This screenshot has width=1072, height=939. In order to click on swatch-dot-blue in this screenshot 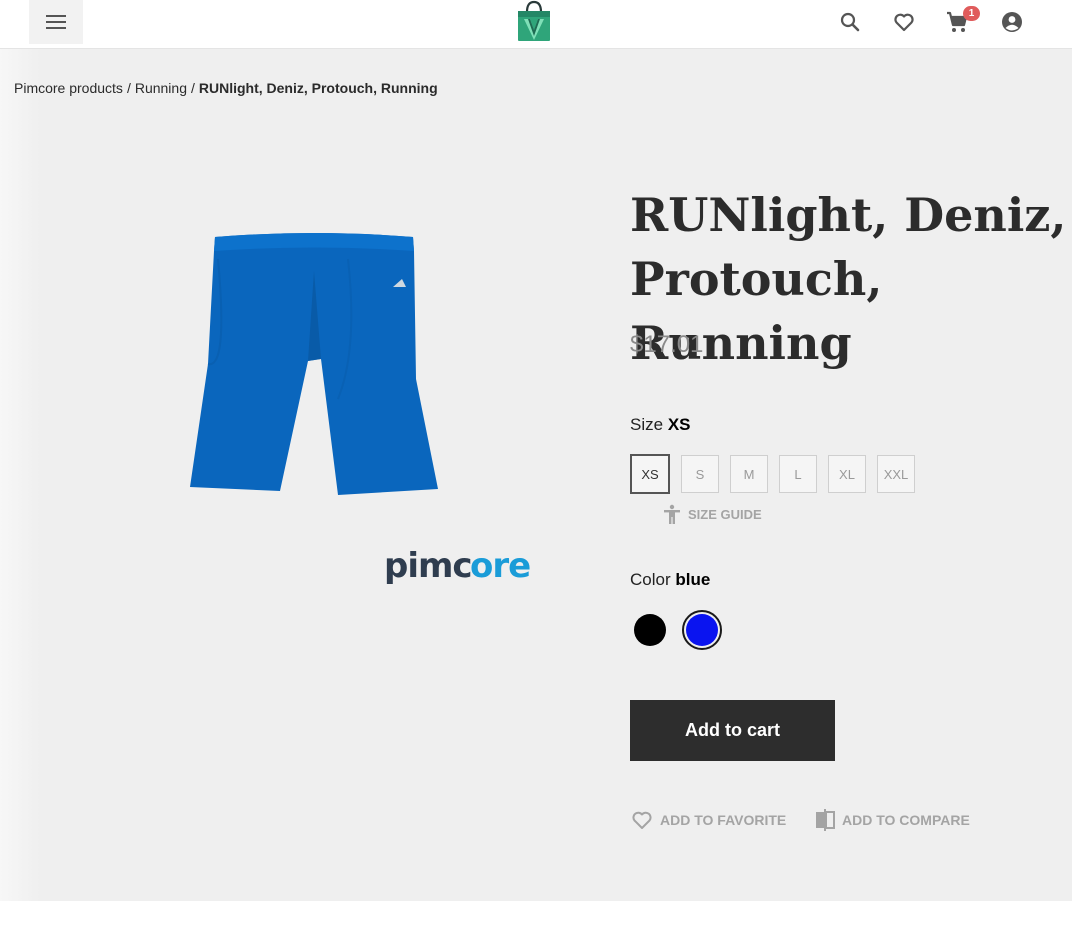, I will do `click(702, 630)`.